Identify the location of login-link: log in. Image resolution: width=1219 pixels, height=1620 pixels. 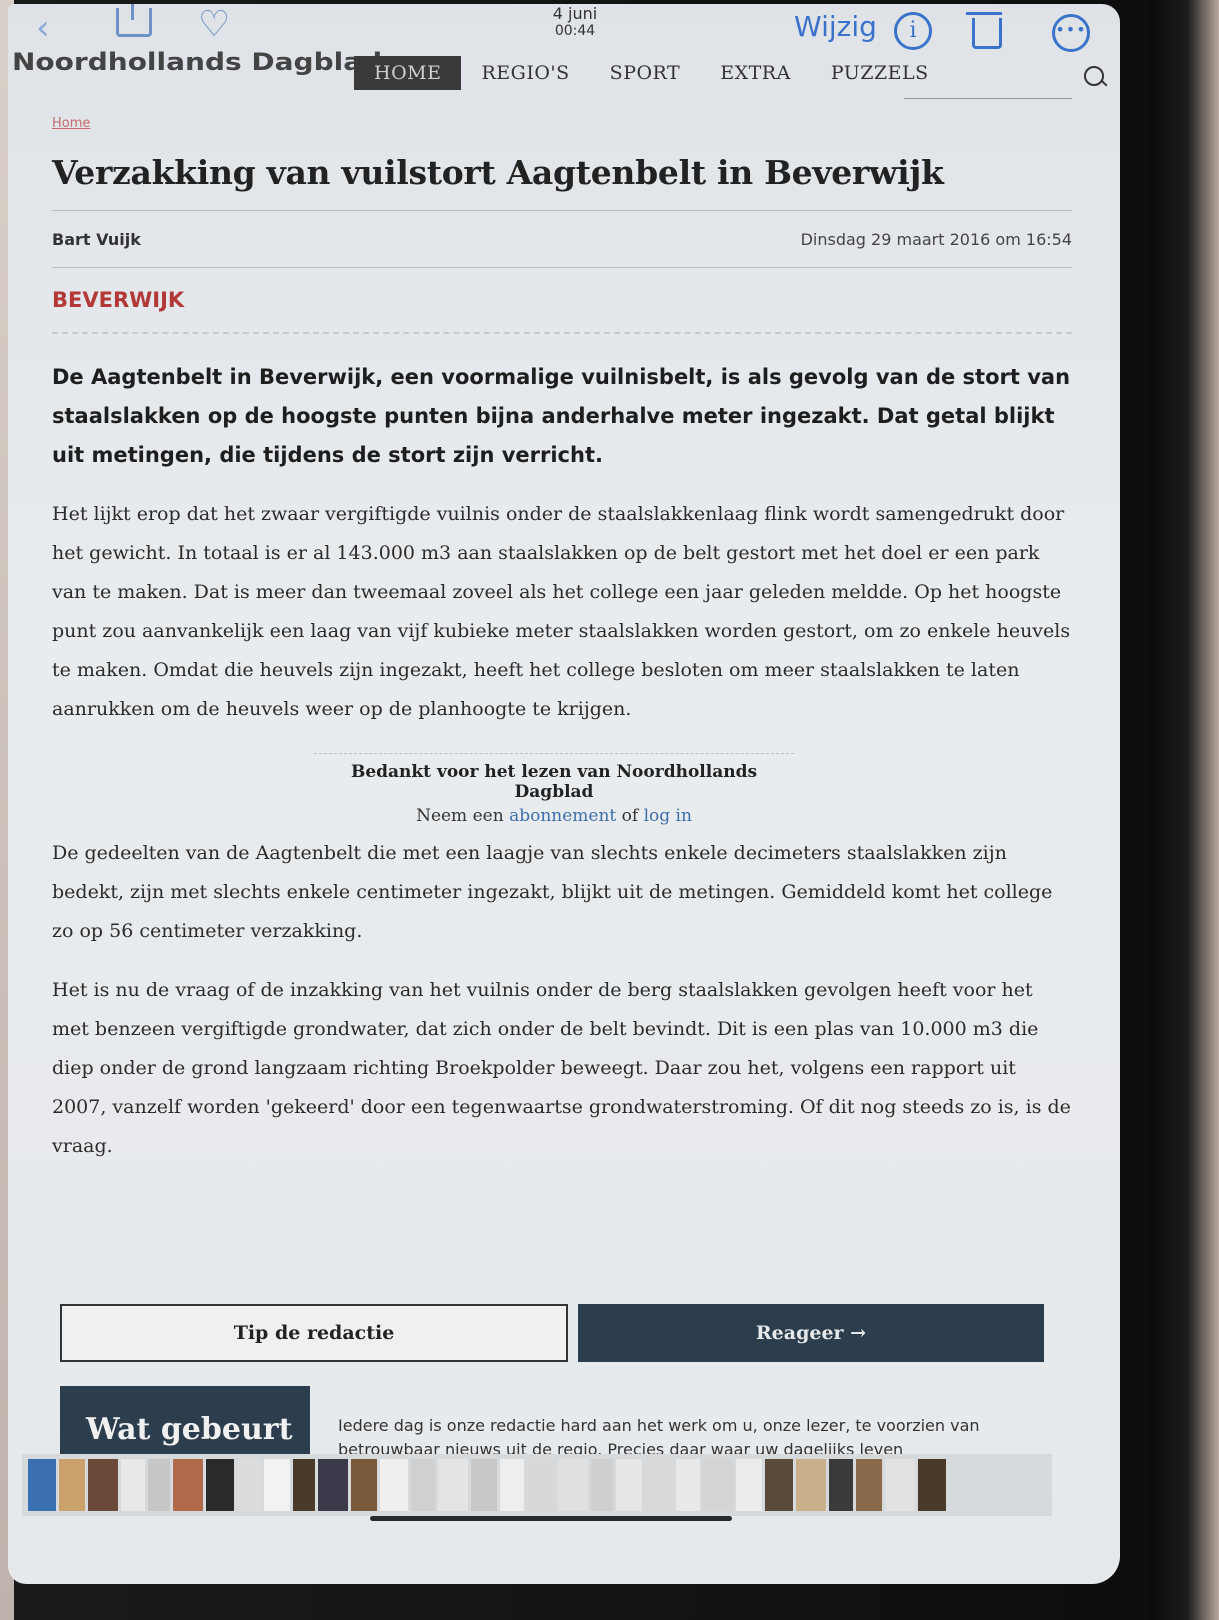
(668, 816).